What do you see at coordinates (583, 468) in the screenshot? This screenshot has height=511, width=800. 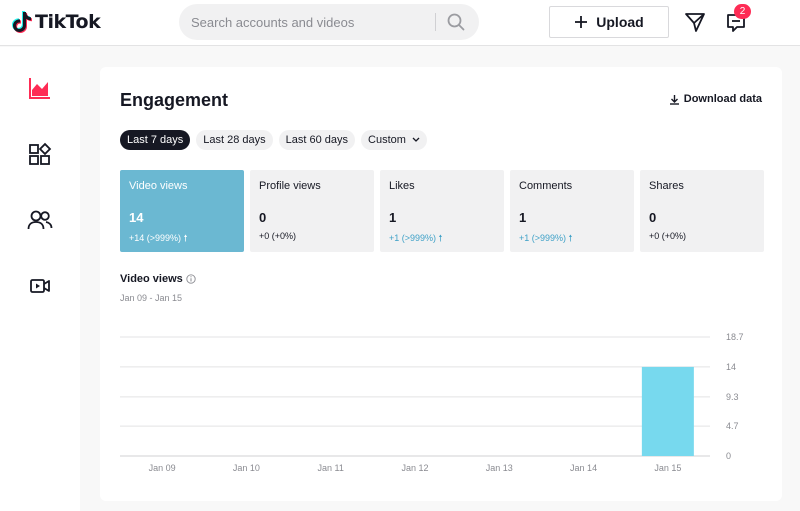 I see `x-tick-label: Jan 14` at bounding box center [583, 468].